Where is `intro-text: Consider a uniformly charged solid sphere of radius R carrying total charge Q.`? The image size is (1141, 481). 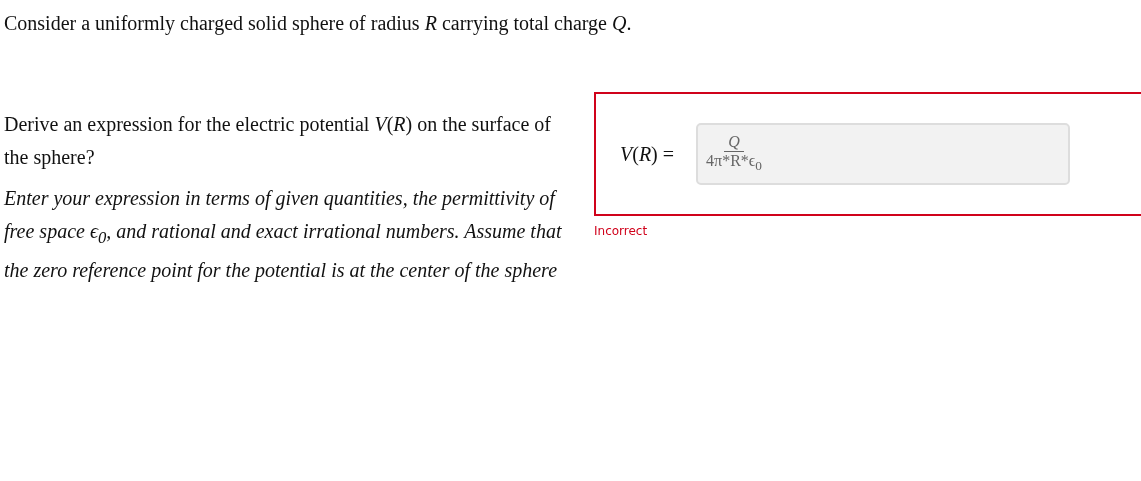 intro-text: Consider a uniformly charged solid sphere of radius R carrying total charge Q. is located at coordinates (318, 24).